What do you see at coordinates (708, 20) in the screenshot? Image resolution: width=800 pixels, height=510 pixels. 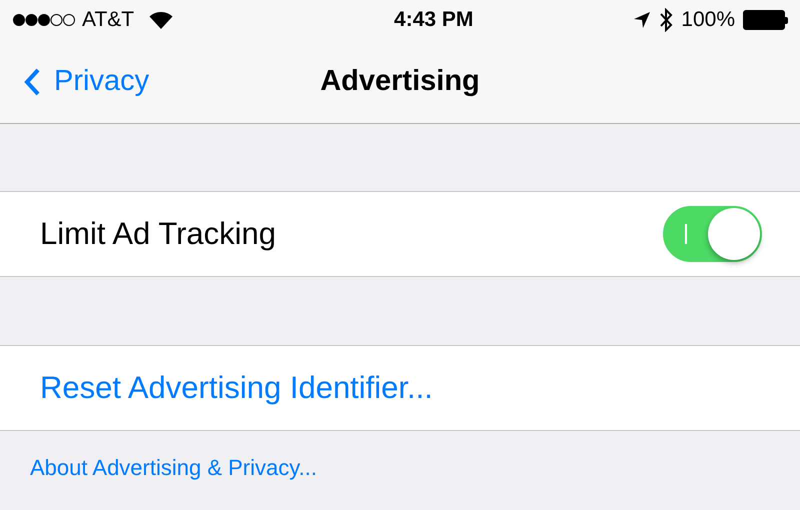 I see `battery-percentage: 100%` at bounding box center [708, 20].